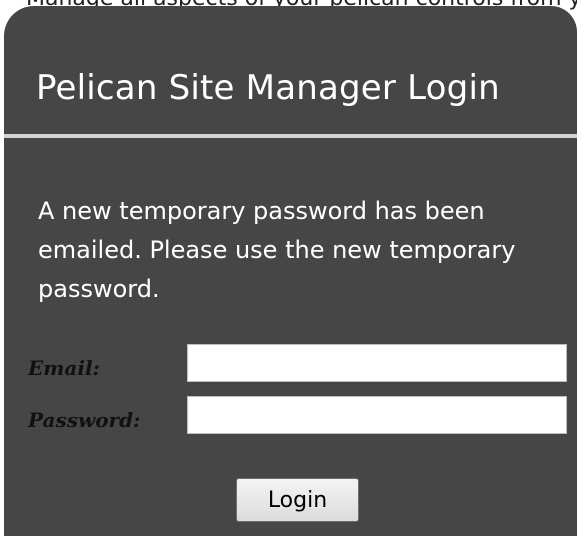 Image resolution: width=577 pixels, height=536 pixels. What do you see at coordinates (377, 415) in the screenshot?
I see `password-field` at bounding box center [377, 415].